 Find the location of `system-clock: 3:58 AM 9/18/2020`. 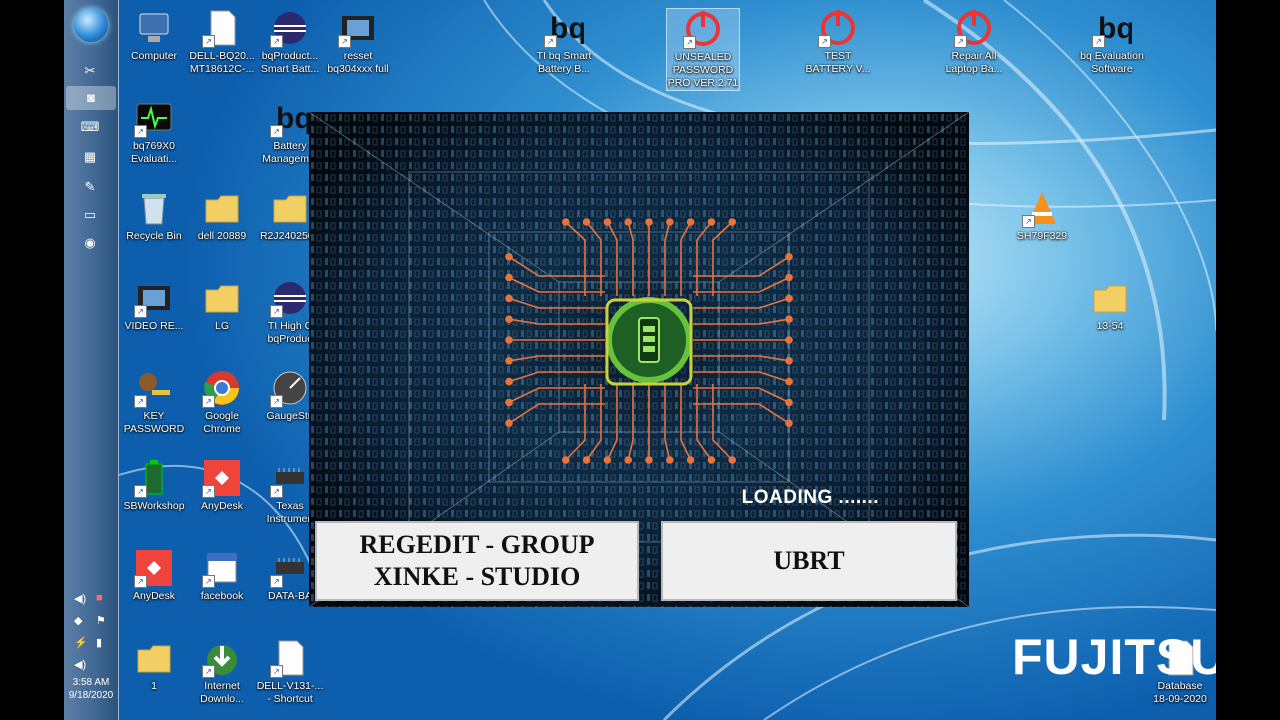

system-clock: 3:58 AM 9/18/2020 is located at coordinates (91, 689).